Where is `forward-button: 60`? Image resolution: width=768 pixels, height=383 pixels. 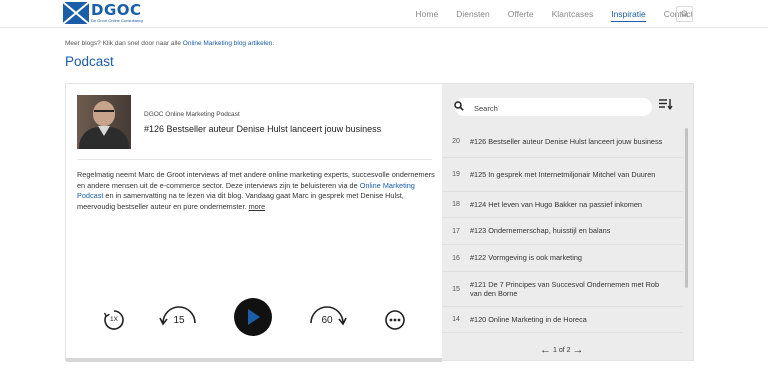
forward-button: 60 is located at coordinates (327, 318).